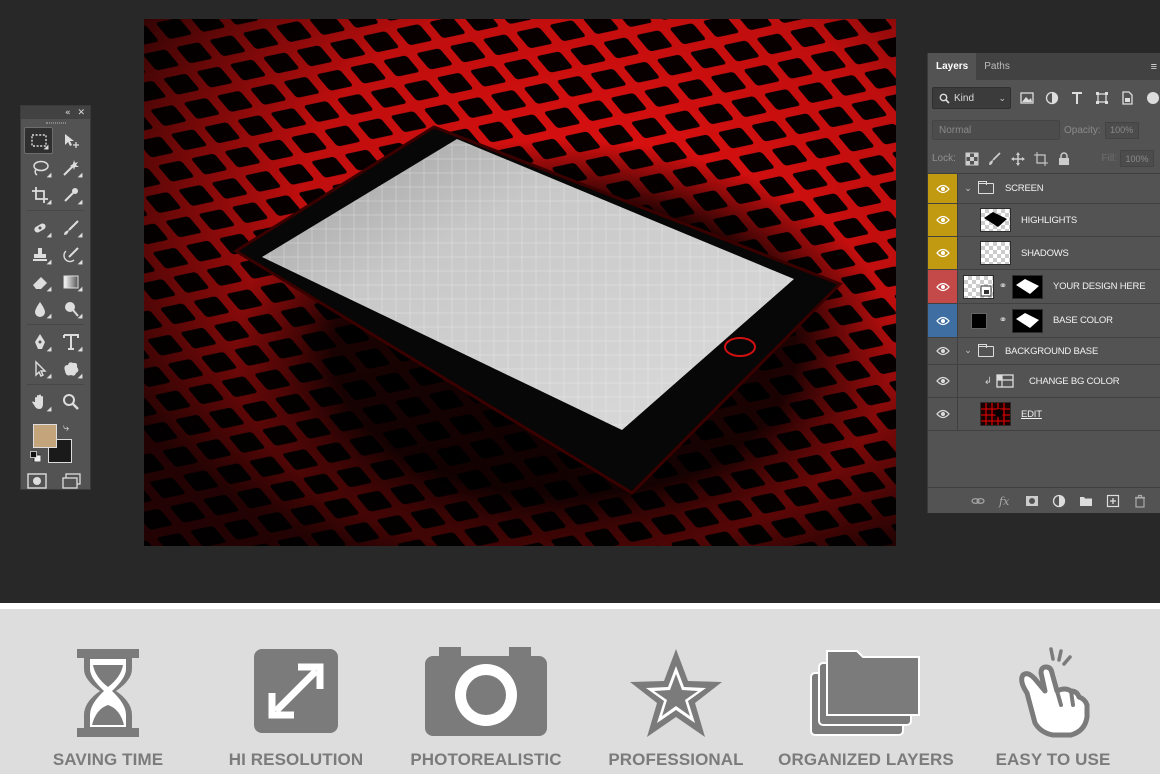  What do you see at coordinates (866, 691) in the screenshot?
I see `feature-organized-layers: ORGANIZED LAYERS` at bounding box center [866, 691].